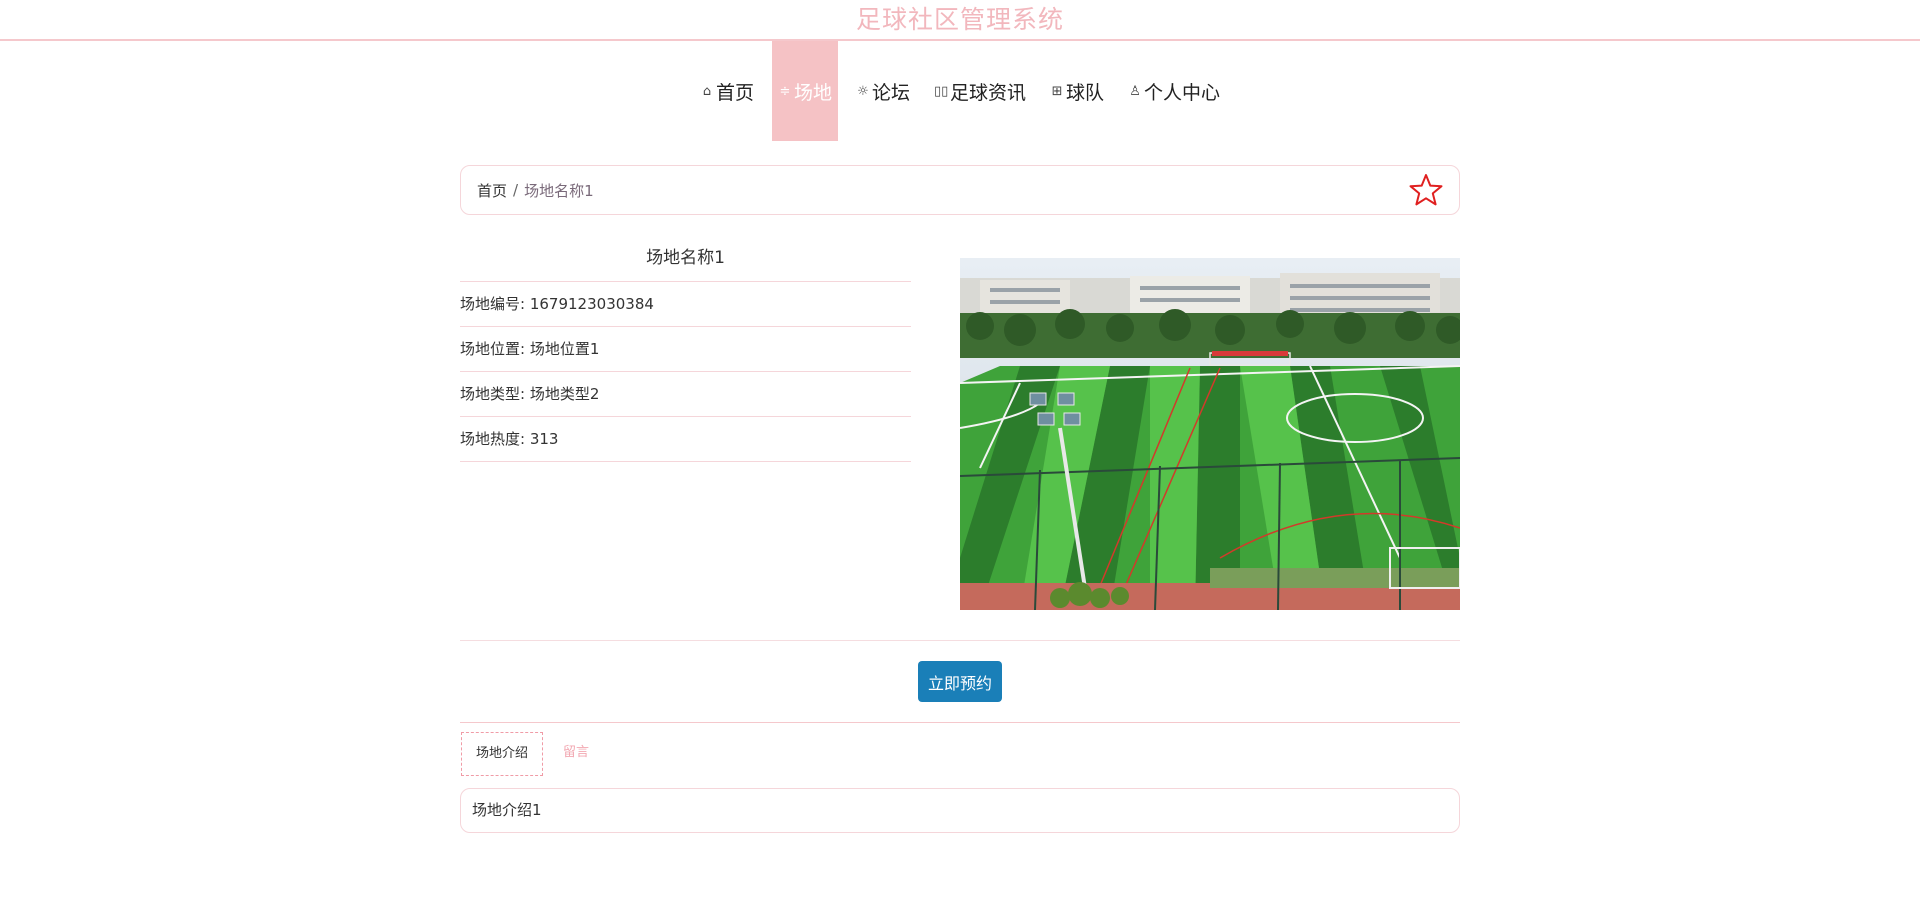 This screenshot has width=1920, height=911. Describe the element at coordinates (707, 91) in the screenshot. I see `home-icon: ⌂` at that location.